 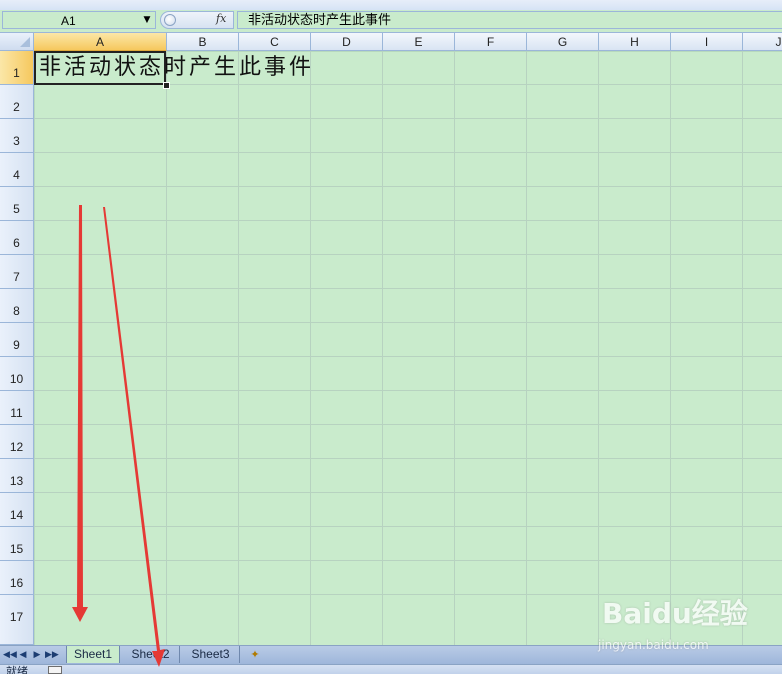 What do you see at coordinates (221, 18) in the screenshot?
I see `insert-function-icon: fx` at bounding box center [221, 18].